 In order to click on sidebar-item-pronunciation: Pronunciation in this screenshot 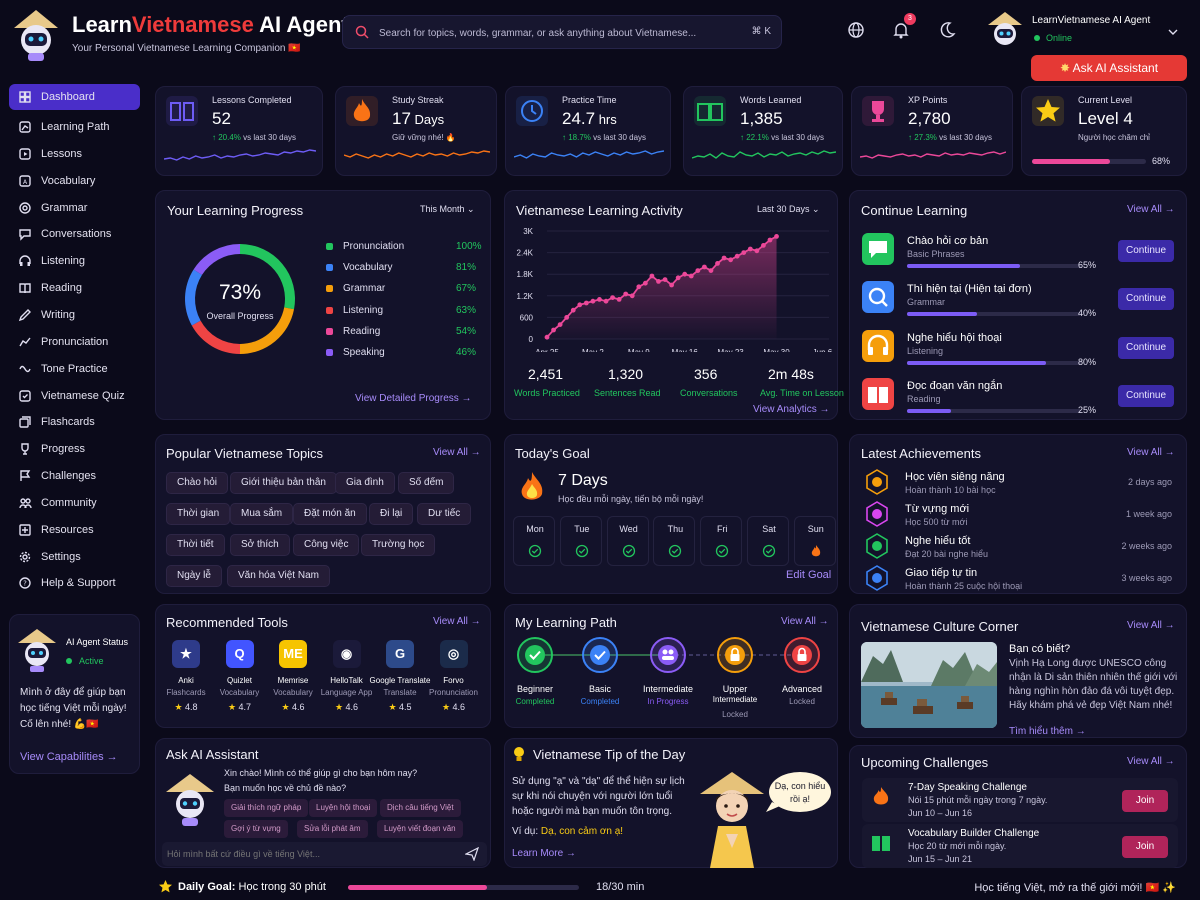, I will do `click(74, 342)`.